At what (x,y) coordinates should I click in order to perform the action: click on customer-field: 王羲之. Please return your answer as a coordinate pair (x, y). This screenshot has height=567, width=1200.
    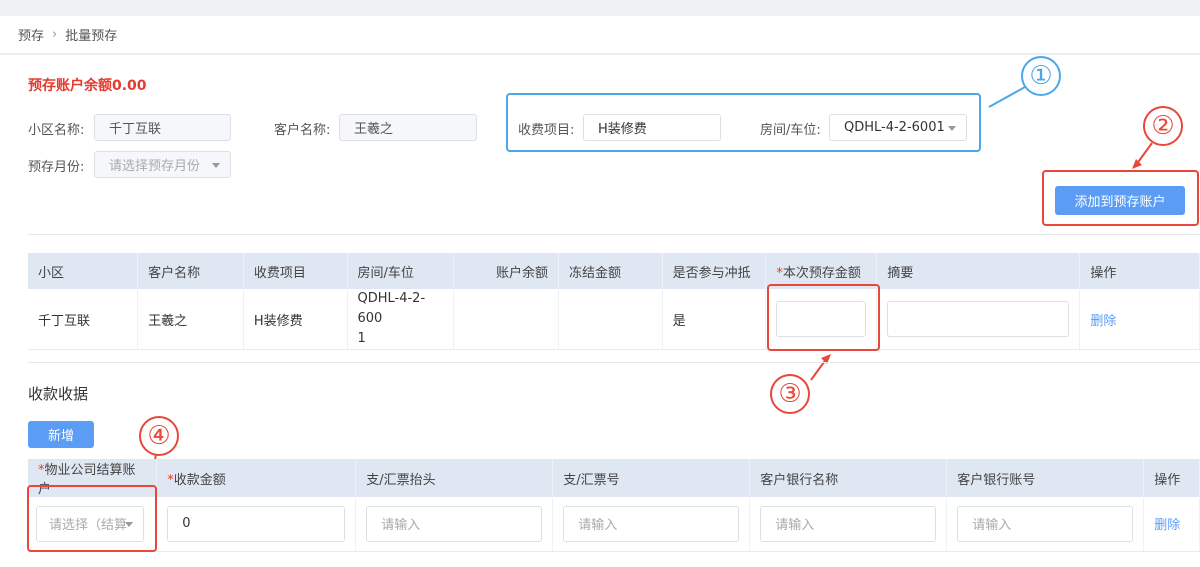
    Looking at the image, I should click on (408, 127).